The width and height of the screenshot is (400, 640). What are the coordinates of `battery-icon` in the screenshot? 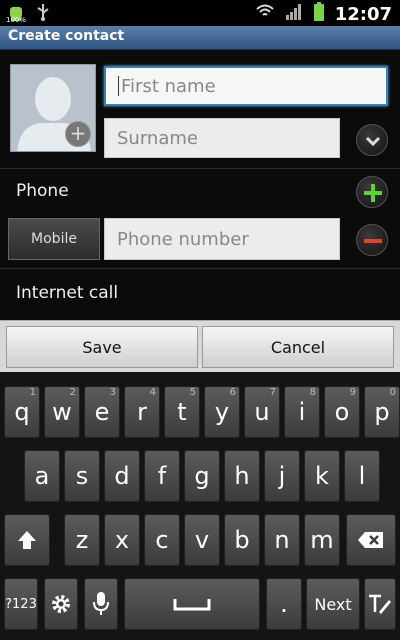 It's located at (319, 14).